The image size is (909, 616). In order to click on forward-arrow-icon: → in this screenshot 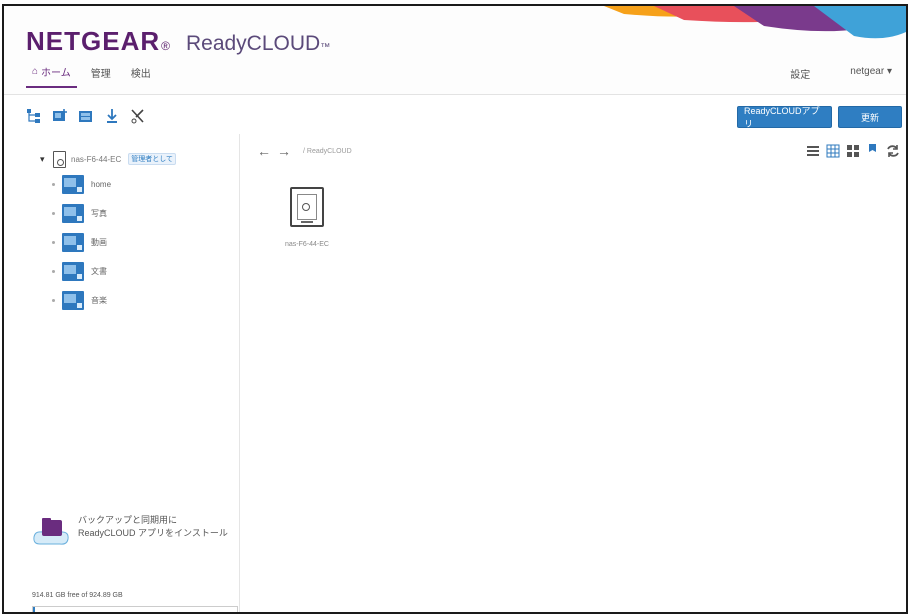, I will do `click(284, 151)`.